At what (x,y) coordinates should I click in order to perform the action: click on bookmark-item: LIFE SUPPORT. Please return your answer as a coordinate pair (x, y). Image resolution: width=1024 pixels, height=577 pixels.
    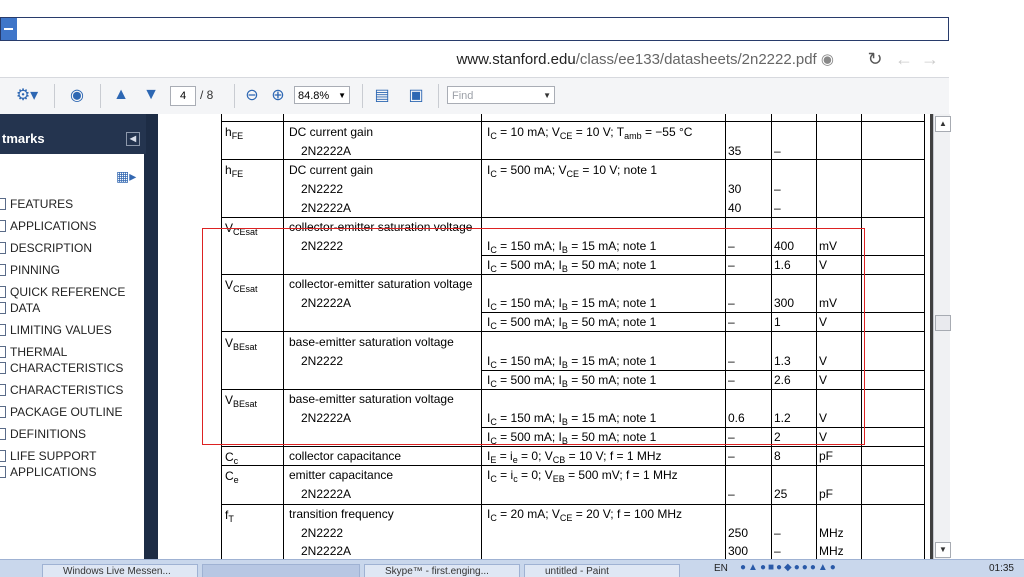
    Looking at the image, I should click on (64, 456).